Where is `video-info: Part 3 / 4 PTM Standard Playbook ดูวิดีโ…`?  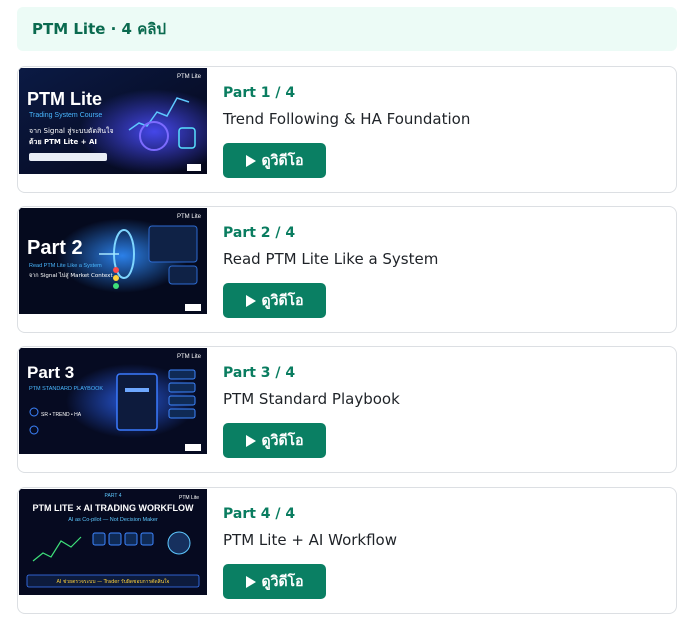
video-info: Part 3 / 4 PTM Standard Playbook ดูวิดีโ… is located at coordinates (444, 409).